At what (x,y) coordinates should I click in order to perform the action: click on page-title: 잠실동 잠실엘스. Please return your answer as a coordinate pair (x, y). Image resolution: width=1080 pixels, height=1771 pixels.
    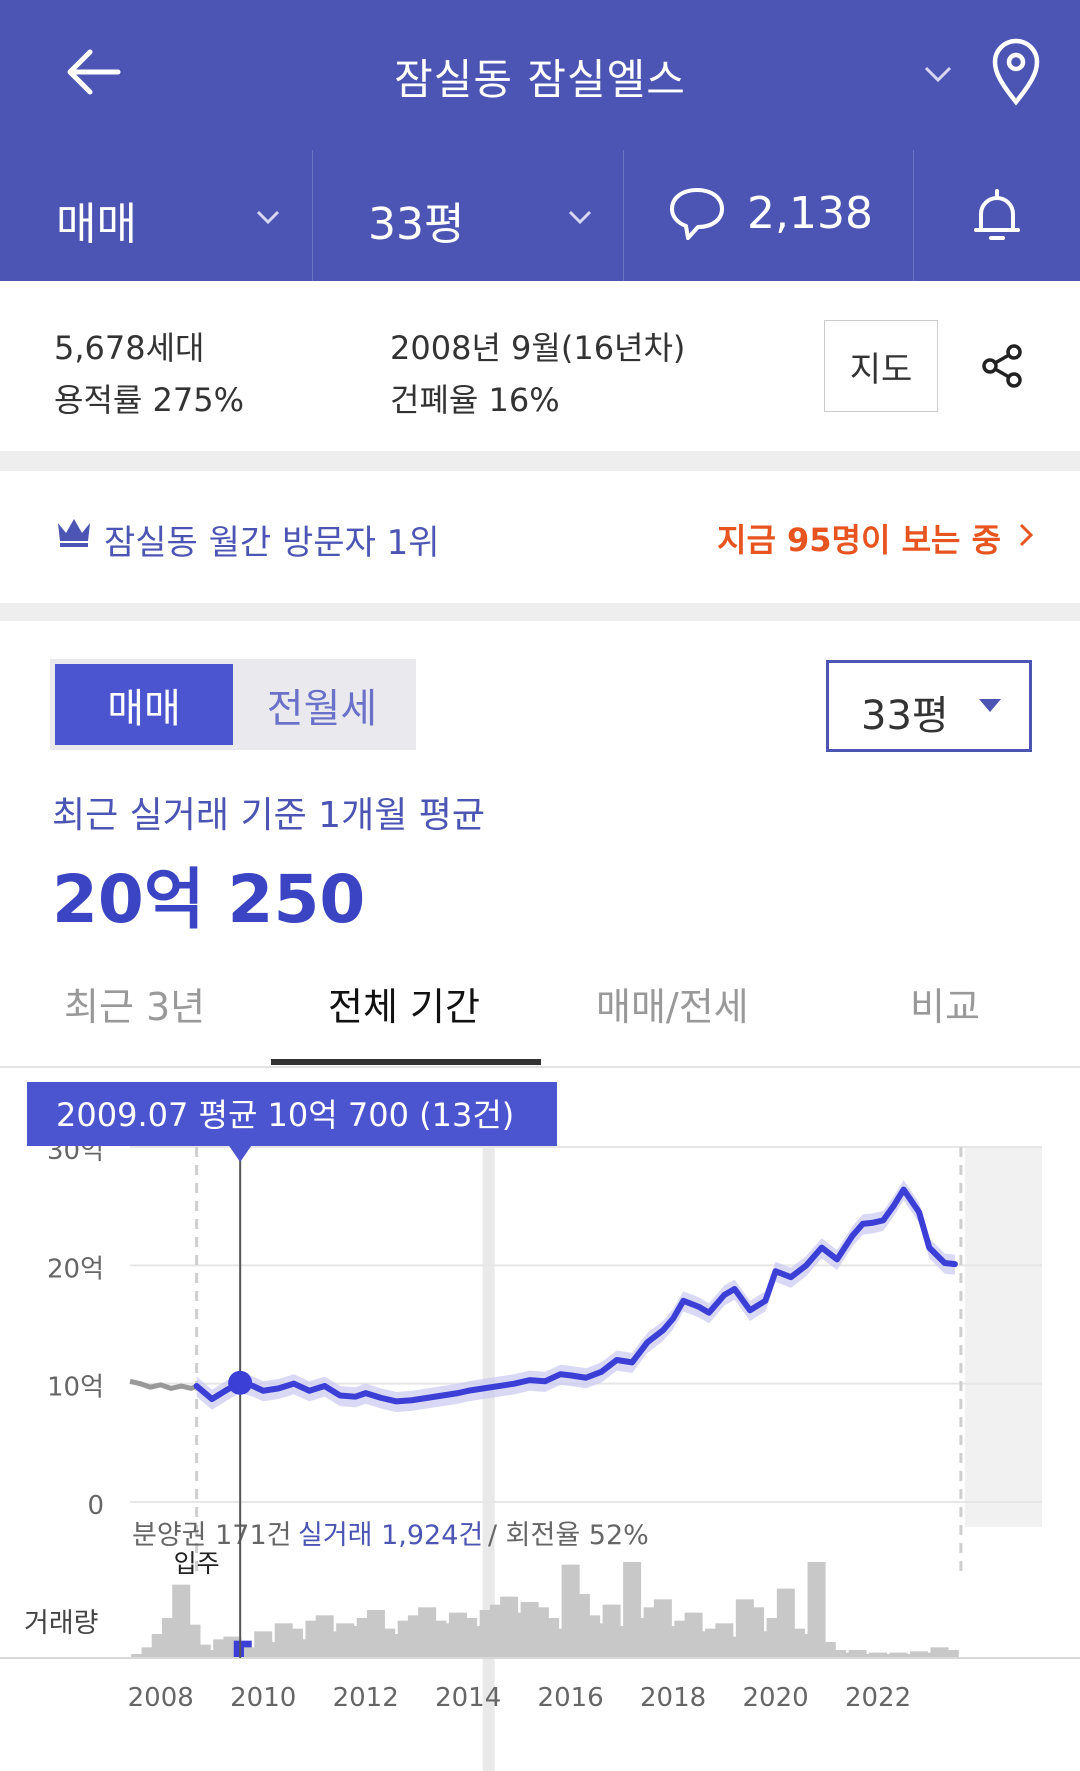
    Looking at the image, I should click on (540, 76).